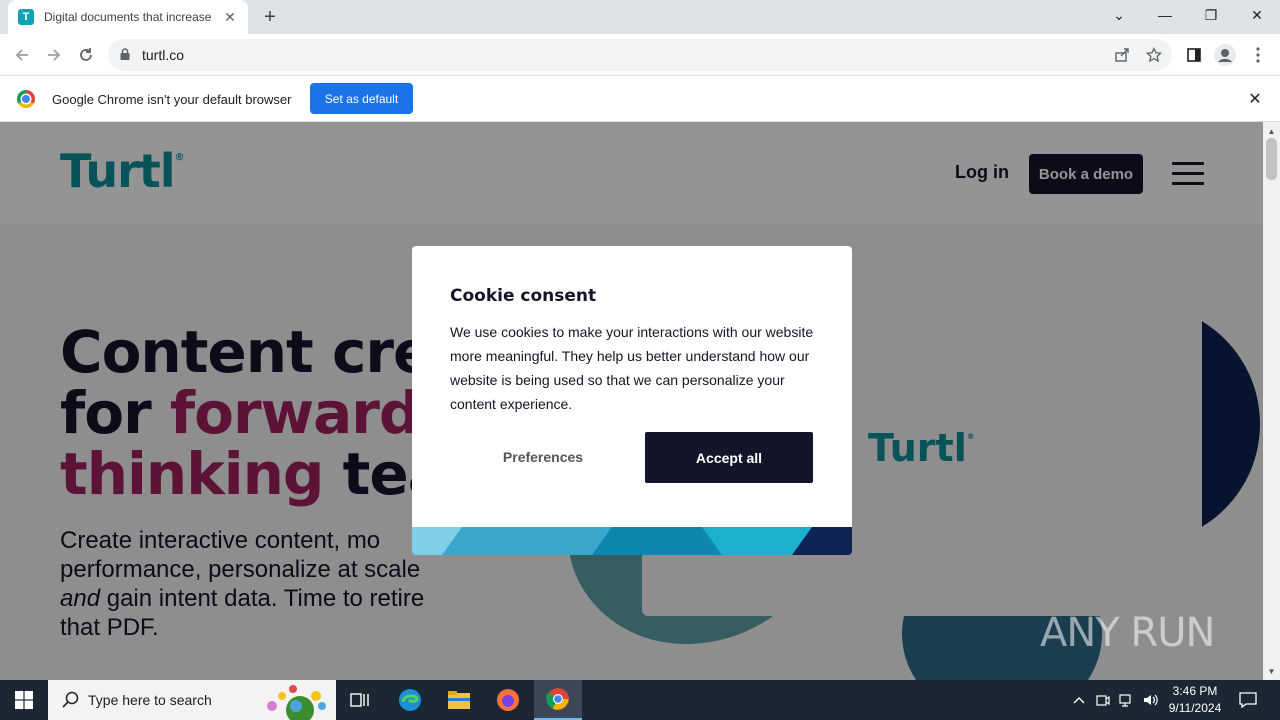 This screenshot has height=720, width=1280. What do you see at coordinates (1165, 15) in the screenshot?
I see `minimize-button: —` at bounding box center [1165, 15].